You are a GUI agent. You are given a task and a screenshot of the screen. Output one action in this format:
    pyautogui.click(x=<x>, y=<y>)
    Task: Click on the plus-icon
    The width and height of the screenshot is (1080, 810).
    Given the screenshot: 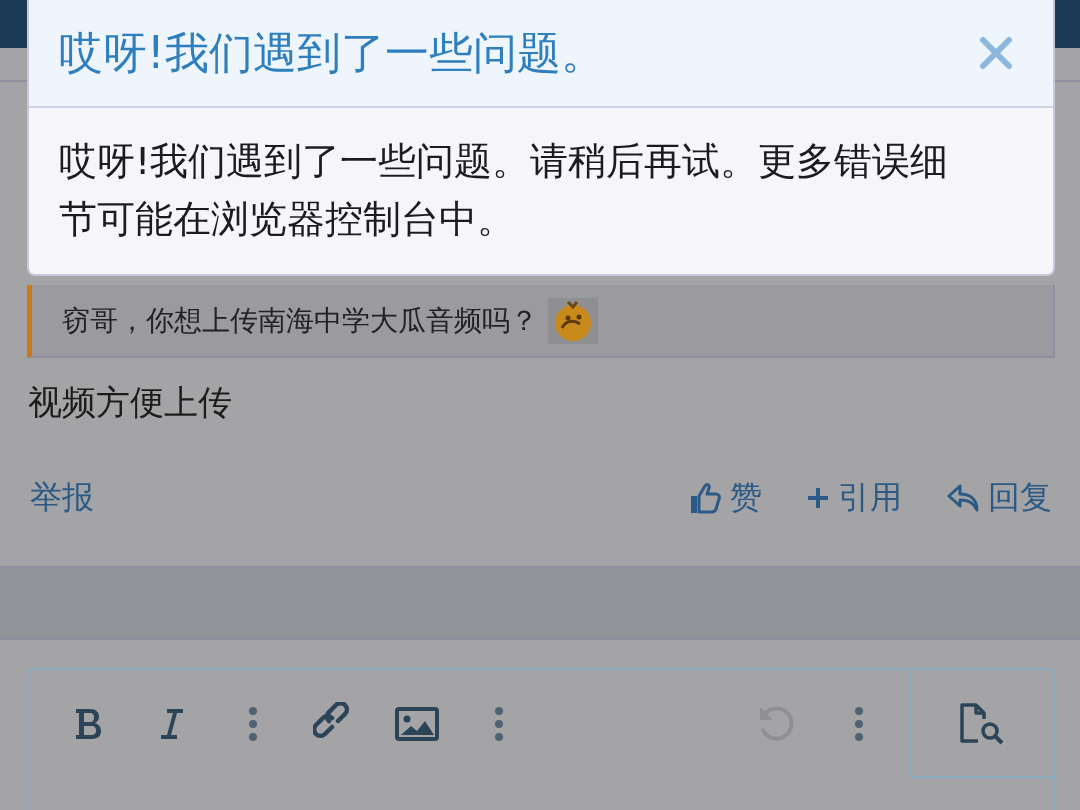 What is the action you would take?
    pyautogui.click(x=818, y=498)
    